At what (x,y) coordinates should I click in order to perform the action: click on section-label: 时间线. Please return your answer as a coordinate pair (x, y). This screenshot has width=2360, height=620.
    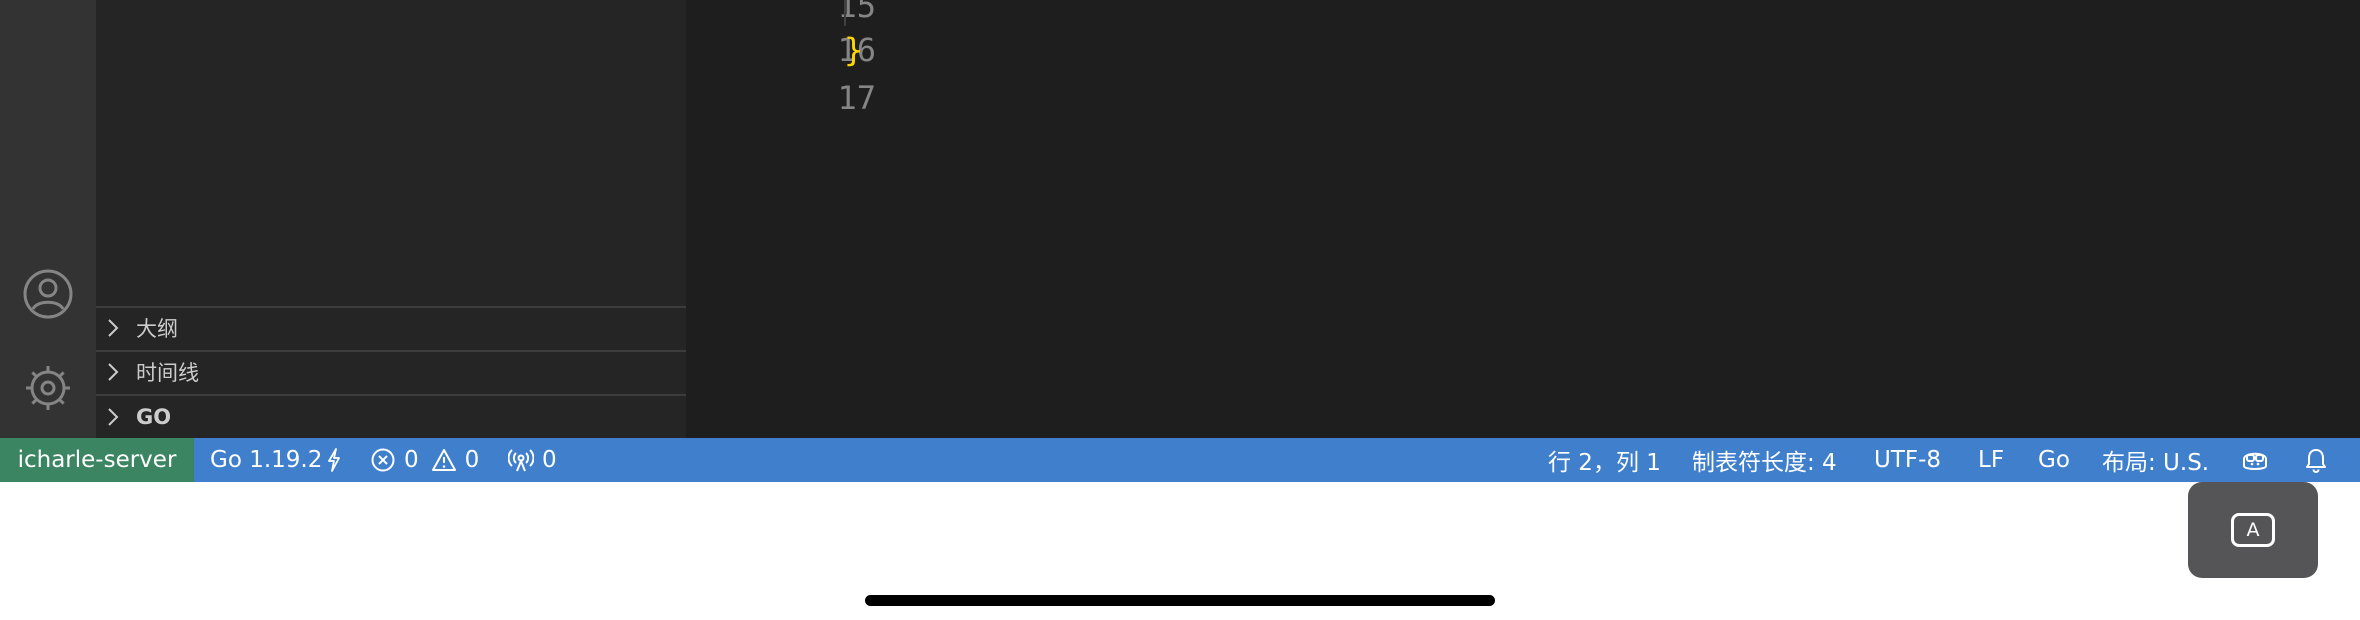
    Looking at the image, I should click on (167, 373).